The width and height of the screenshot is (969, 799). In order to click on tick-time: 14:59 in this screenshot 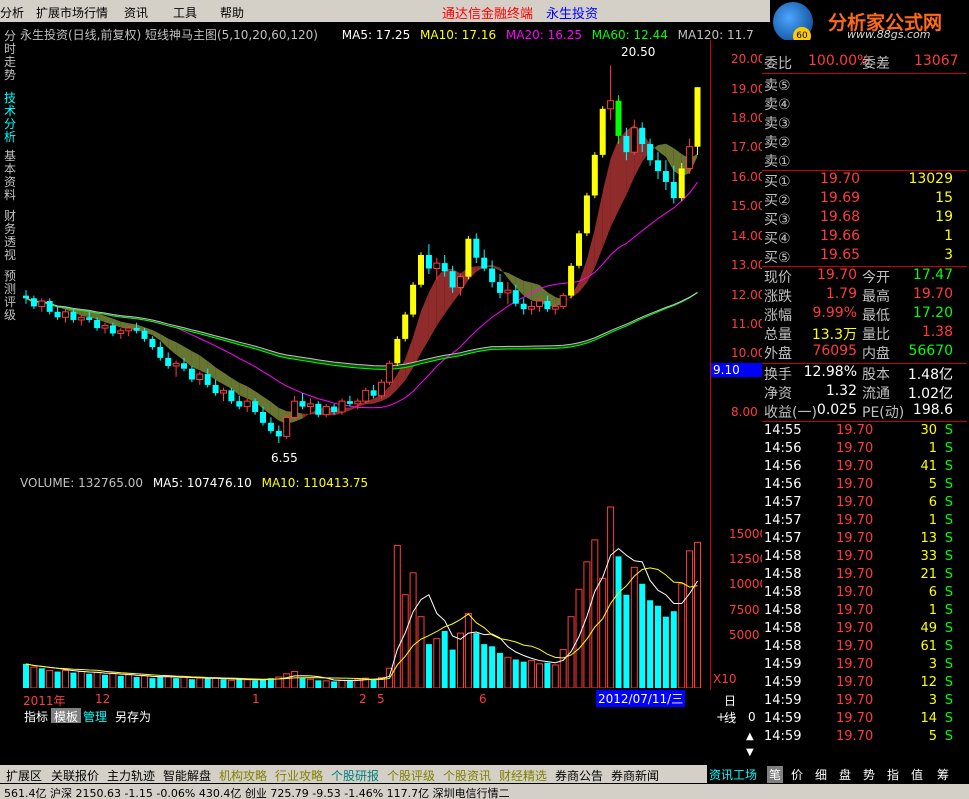, I will do `click(783, 664)`.